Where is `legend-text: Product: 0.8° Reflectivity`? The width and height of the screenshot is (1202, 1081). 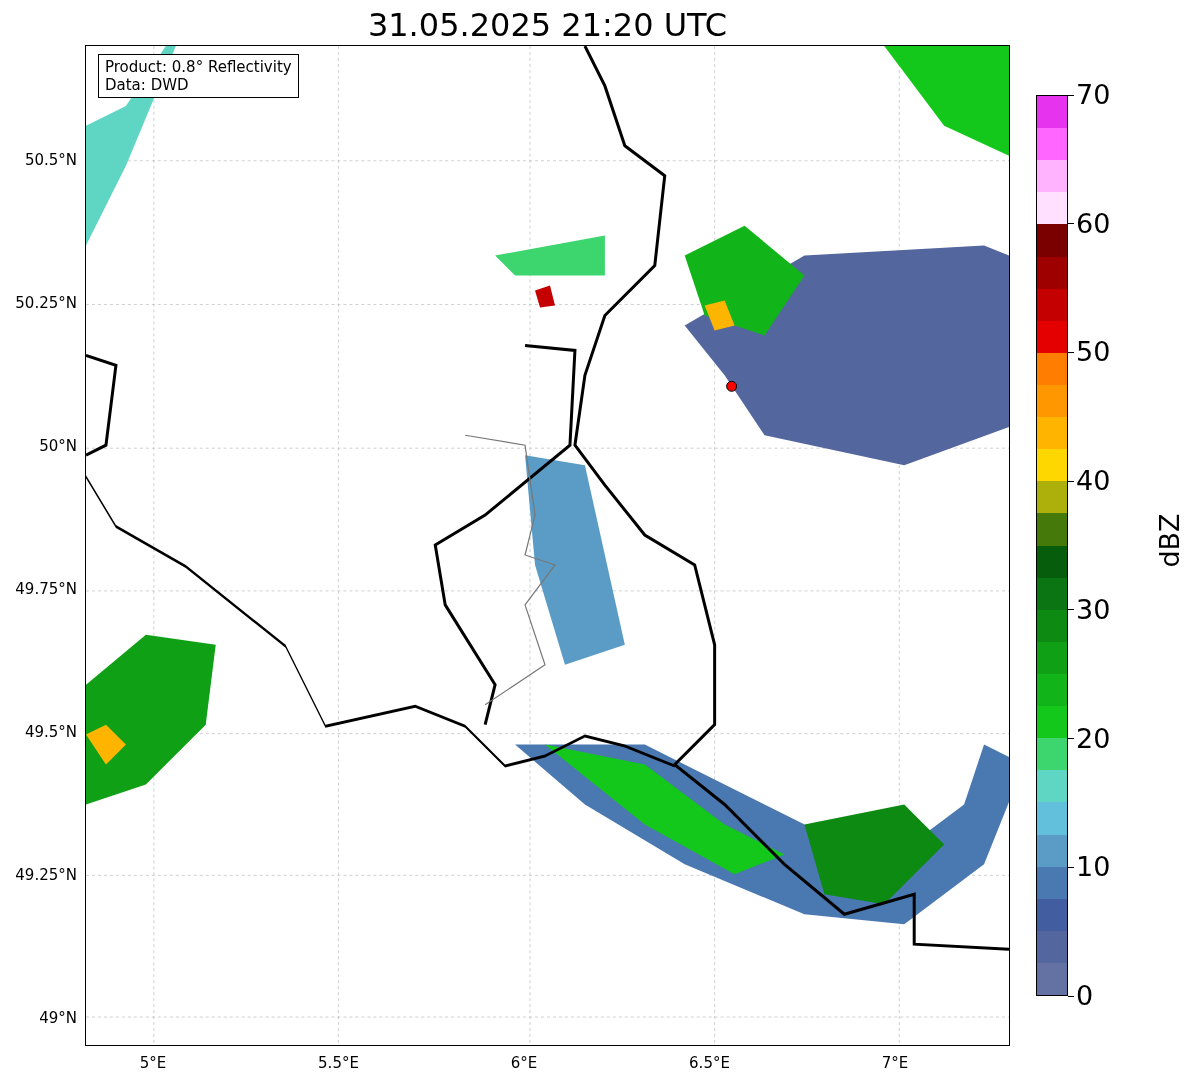
legend-text: Product: 0.8° Reflectivity is located at coordinates (198, 67).